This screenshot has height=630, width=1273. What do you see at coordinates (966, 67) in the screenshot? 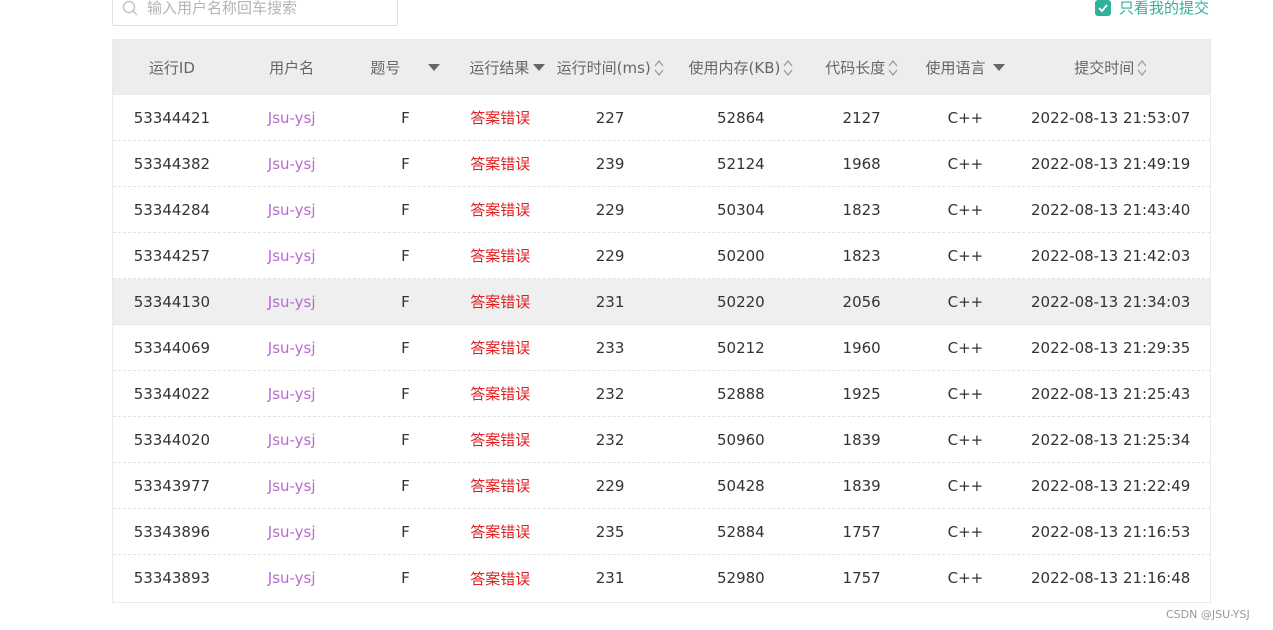
I see `header-language: 使用语言` at bounding box center [966, 67].